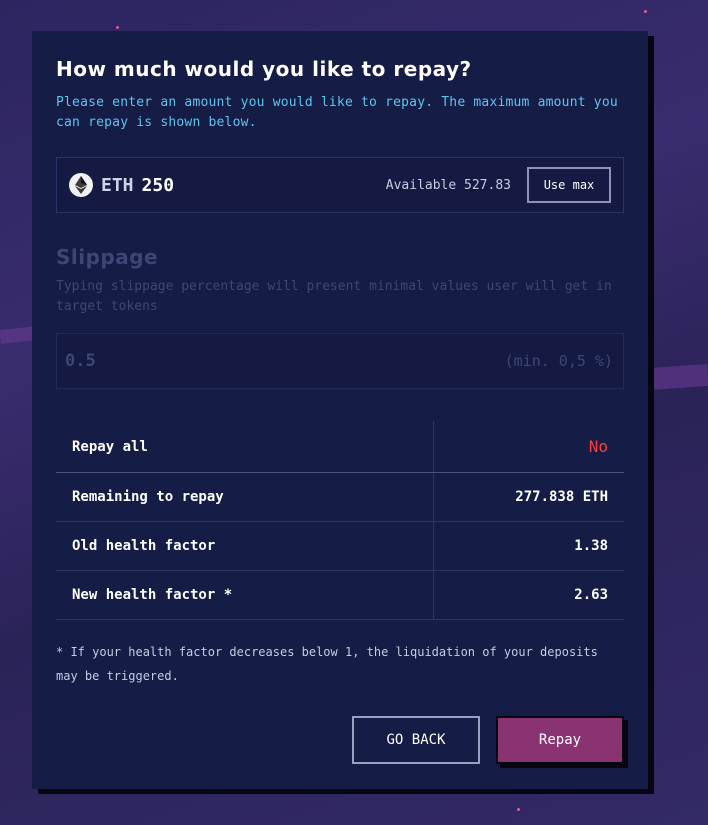 The height and width of the screenshot is (825, 708). I want to click on table-row: New health factor * 2.63, so click(340, 595).